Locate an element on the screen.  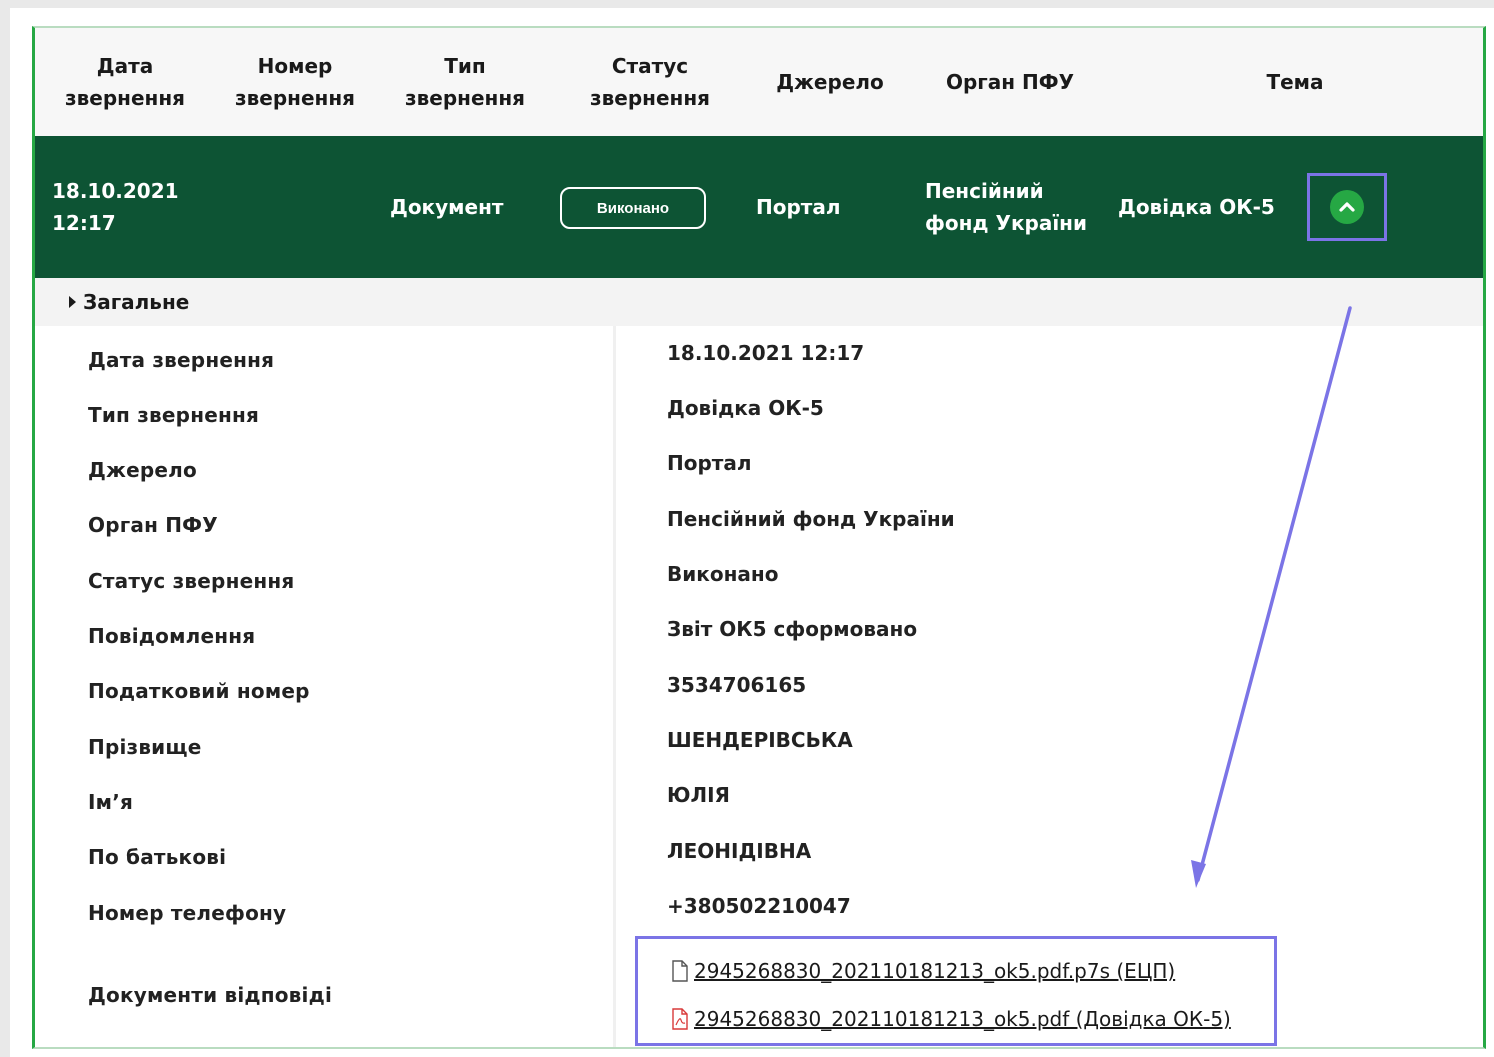
detail-value: ЮЛІЯ is located at coordinates (698, 795).